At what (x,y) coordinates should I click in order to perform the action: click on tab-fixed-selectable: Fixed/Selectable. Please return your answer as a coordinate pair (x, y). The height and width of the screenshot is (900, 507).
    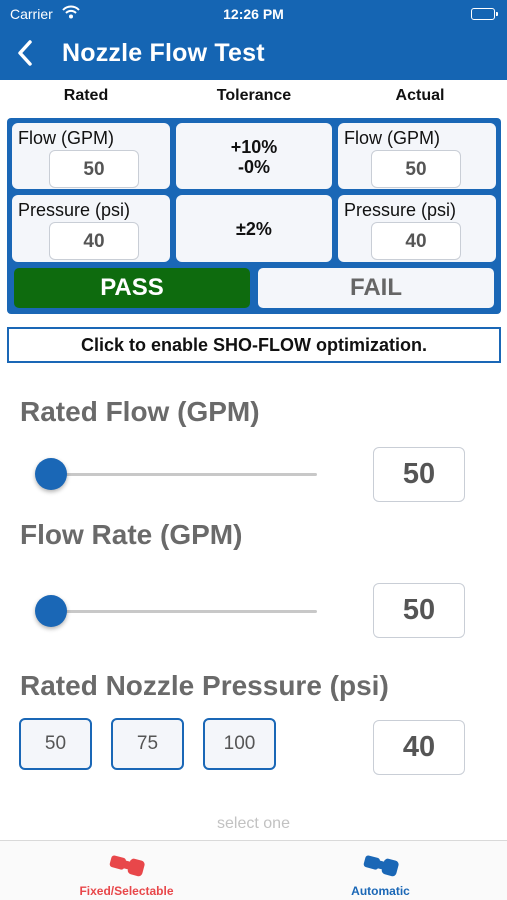
    Looking at the image, I should click on (126, 870).